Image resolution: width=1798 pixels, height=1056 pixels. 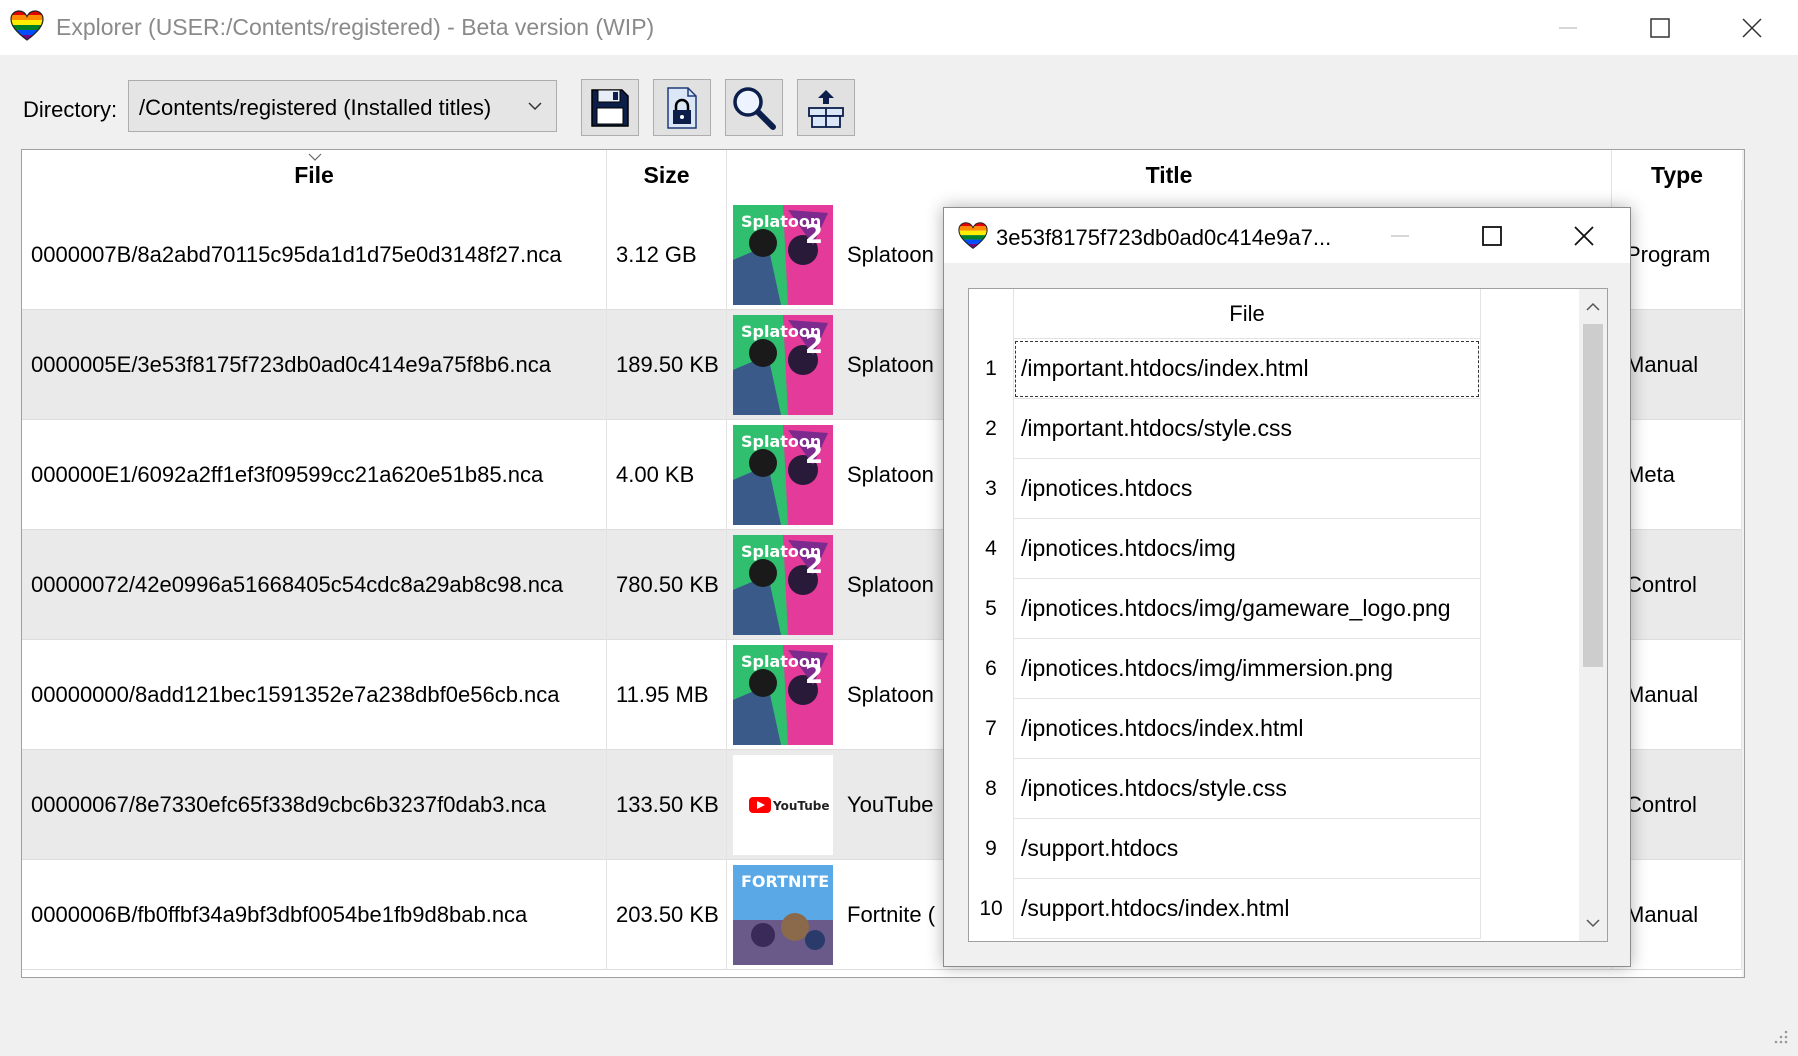 I want to click on file-path-cell: /support.htdocs, so click(x=1247, y=849).